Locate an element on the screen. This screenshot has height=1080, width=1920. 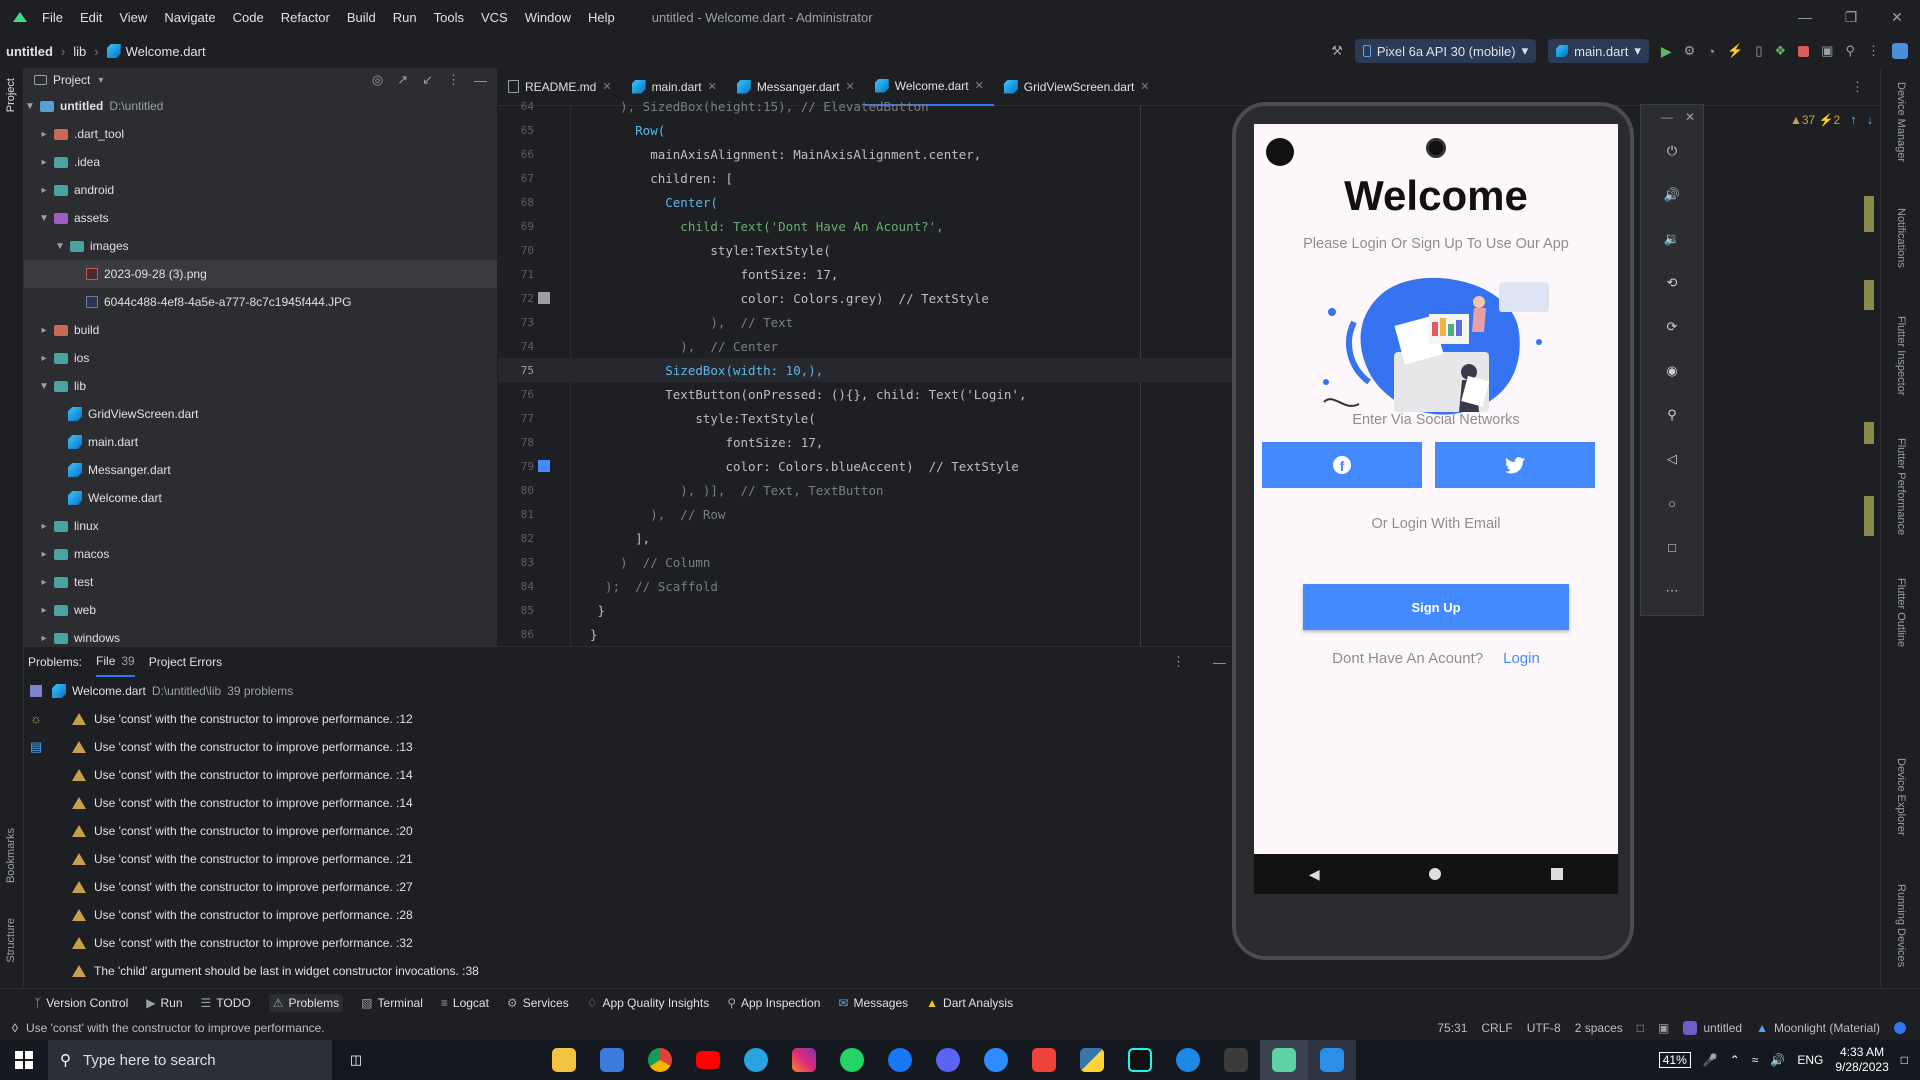
device-mirror-icon: ▯ is located at coordinates (1758, 51).